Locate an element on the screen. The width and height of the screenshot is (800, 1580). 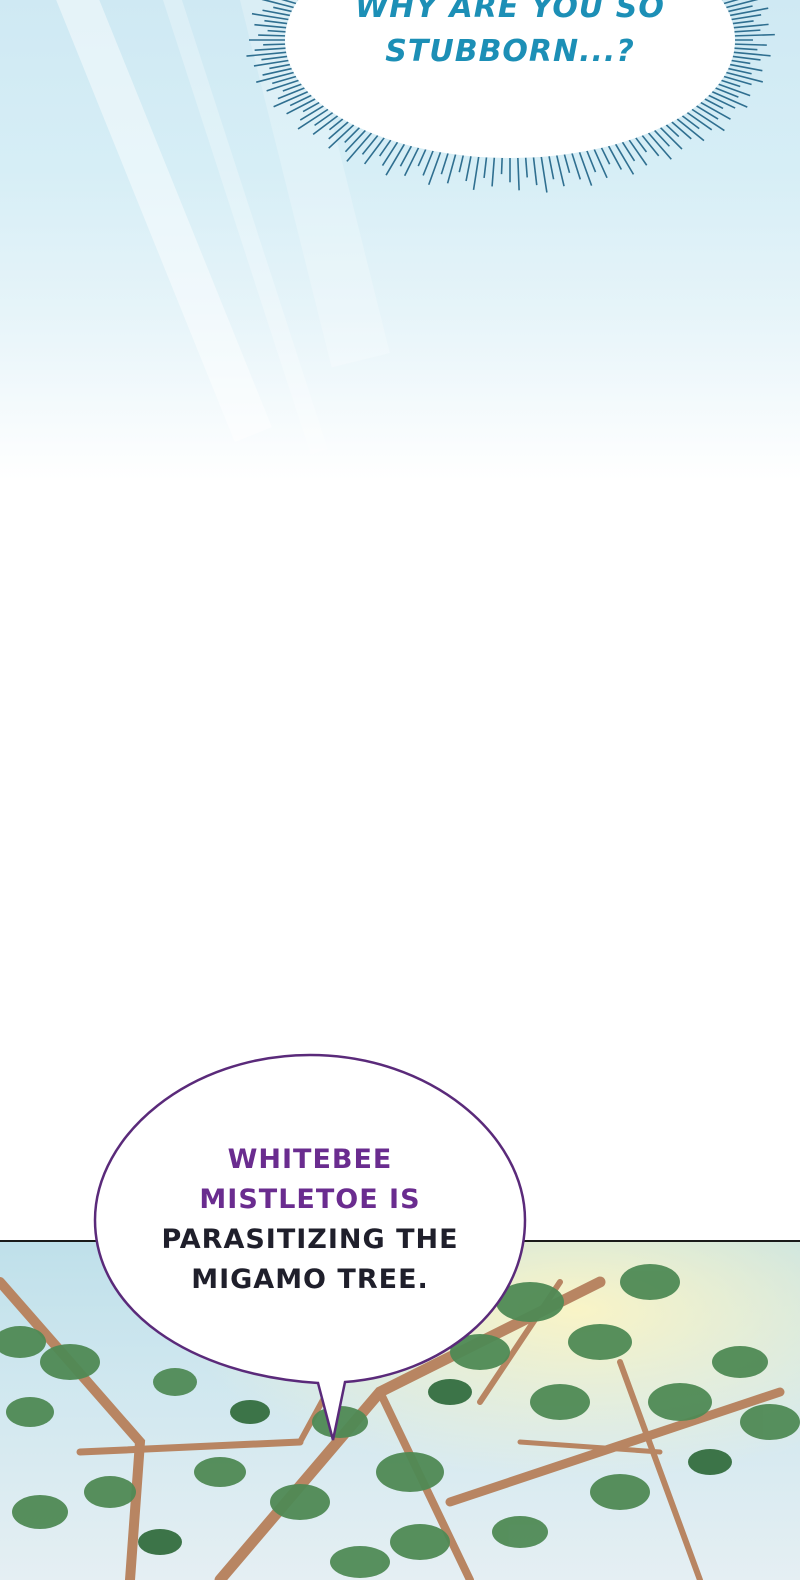
burst-bubble-text: WHY ARE YOU SO STUBBORN...? is located at coordinates (510, 37).